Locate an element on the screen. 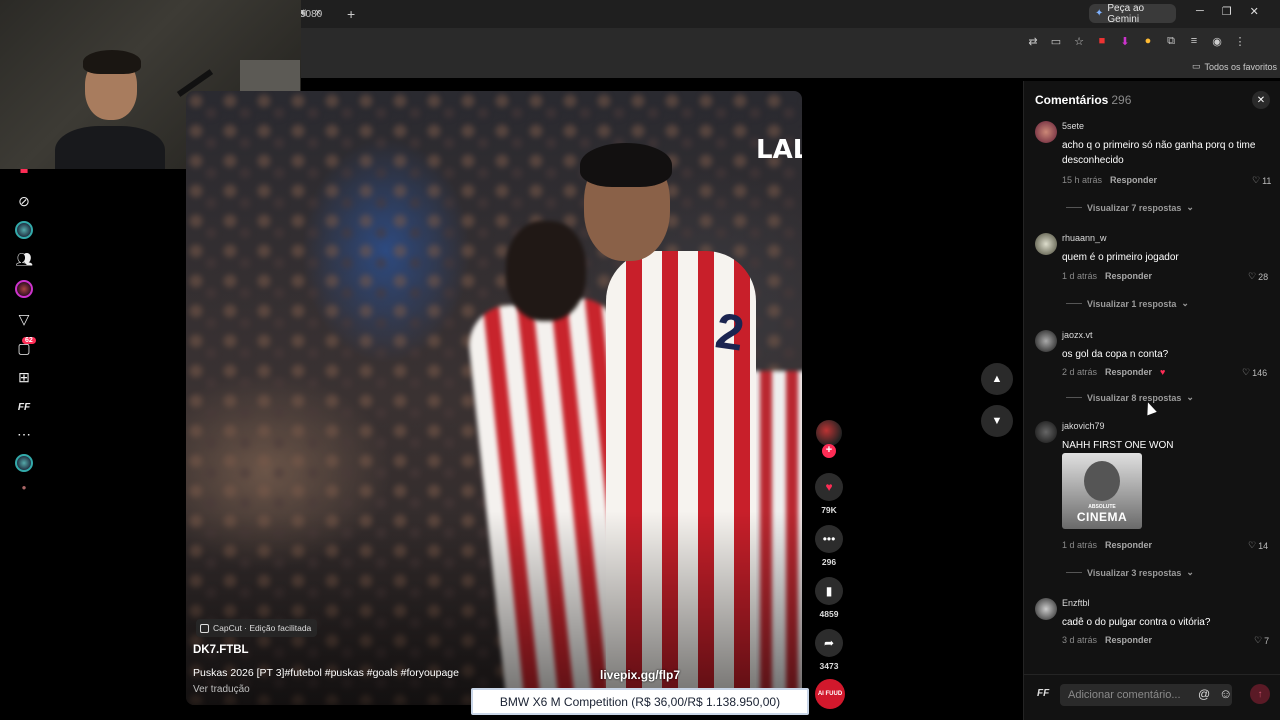 This screenshot has width=1280, height=720. chevron-down-icon: ▼ is located at coordinates (997, 421).